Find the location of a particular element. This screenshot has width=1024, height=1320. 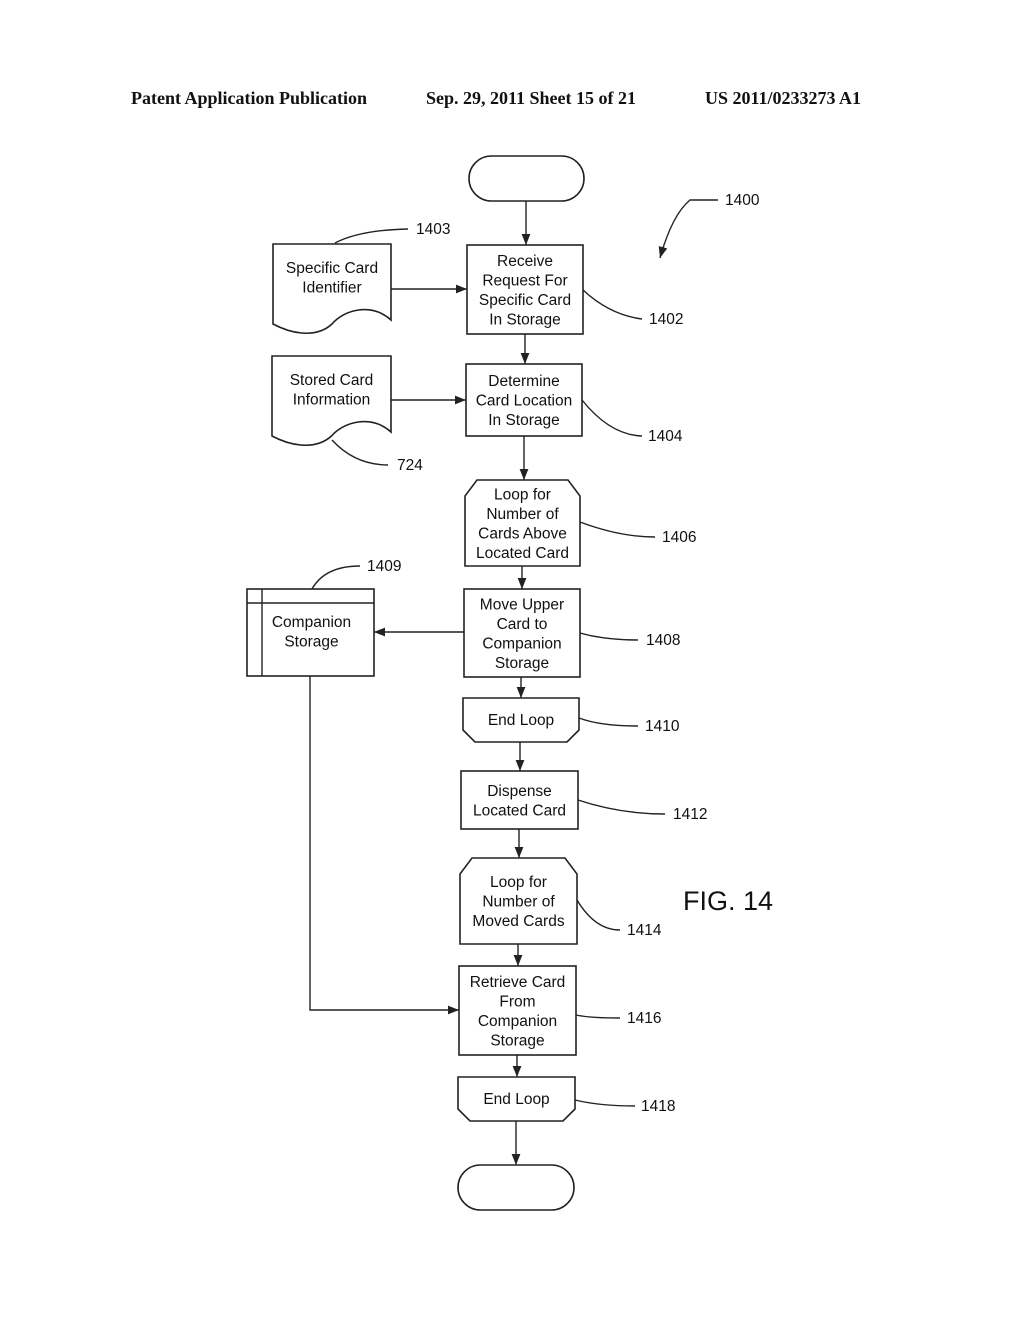

process-shape is located at coordinates (519, 800).